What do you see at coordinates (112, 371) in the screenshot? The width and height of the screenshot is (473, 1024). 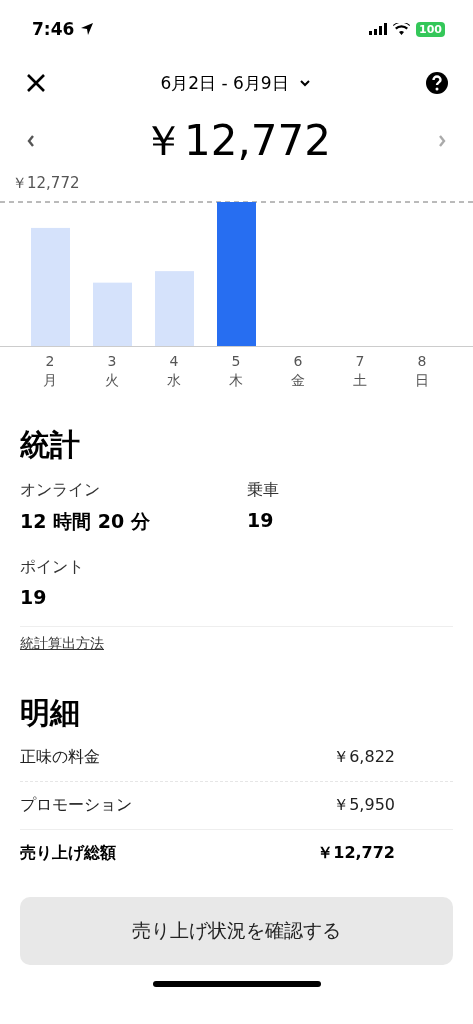 I see `day-label: 3 火` at bounding box center [112, 371].